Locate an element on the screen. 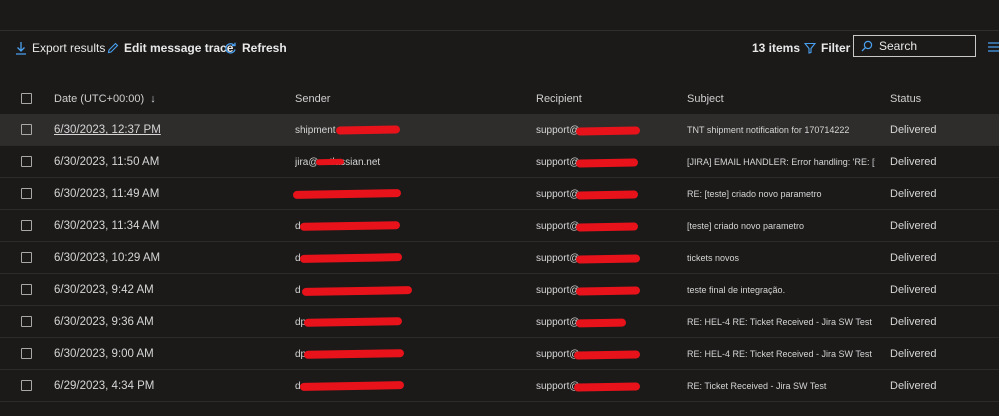 The height and width of the screenshot is (416, 999). row-date: 6/30/2023, 11:34 AM is located at coordinates (106, 226).